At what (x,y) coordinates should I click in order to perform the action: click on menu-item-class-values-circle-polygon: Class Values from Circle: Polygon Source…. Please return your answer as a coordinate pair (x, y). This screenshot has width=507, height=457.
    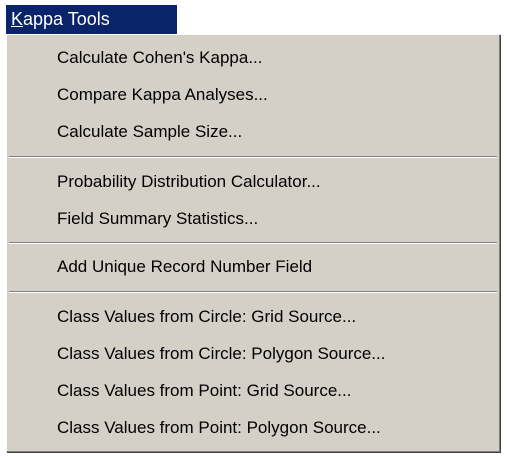
    Looking at the image, I should click on (253, 354).